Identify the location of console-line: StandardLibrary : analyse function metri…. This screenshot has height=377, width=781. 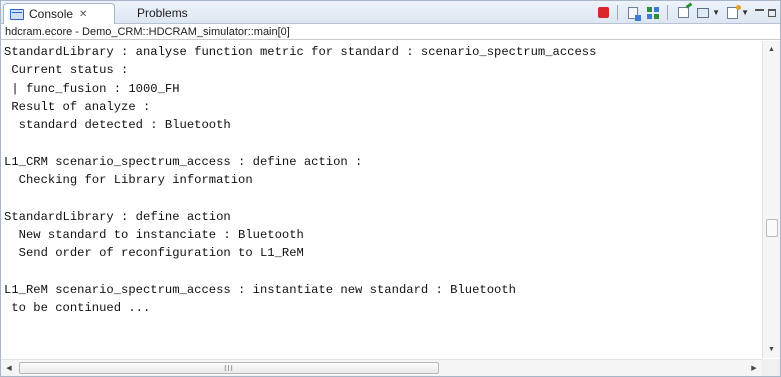
(300, 52).